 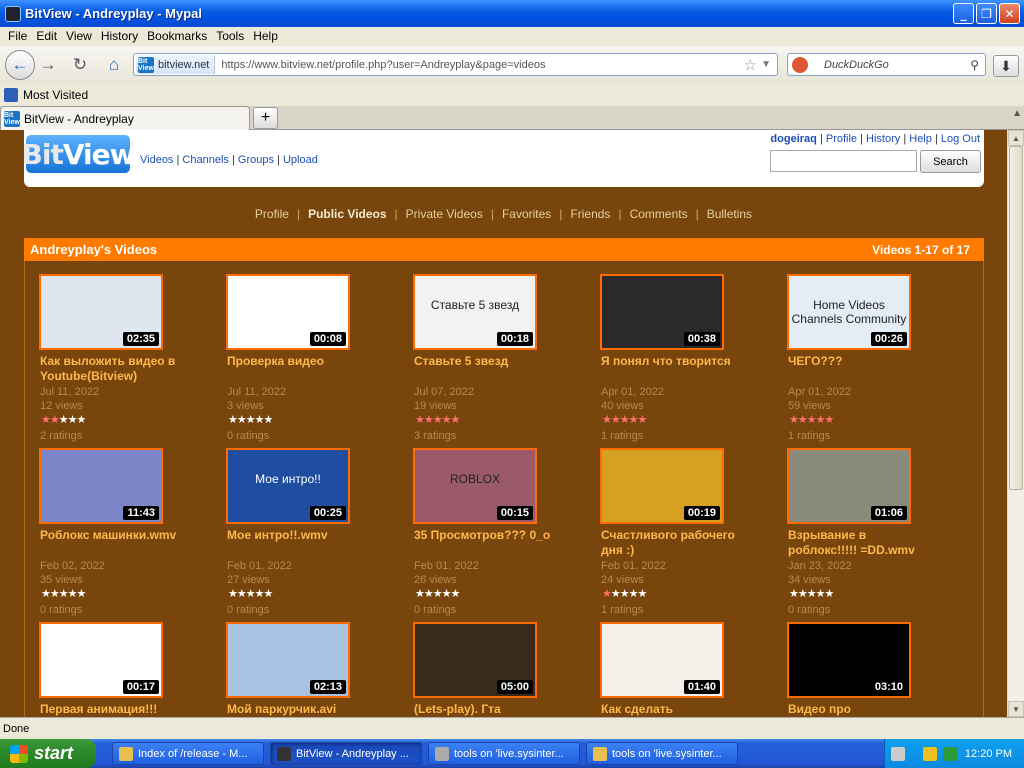 What do you see at coordinates (288, 486) in the screenshot?
I see `video-thumbnail: Мое интро!! 00:25` at bounding box center [288, 486].